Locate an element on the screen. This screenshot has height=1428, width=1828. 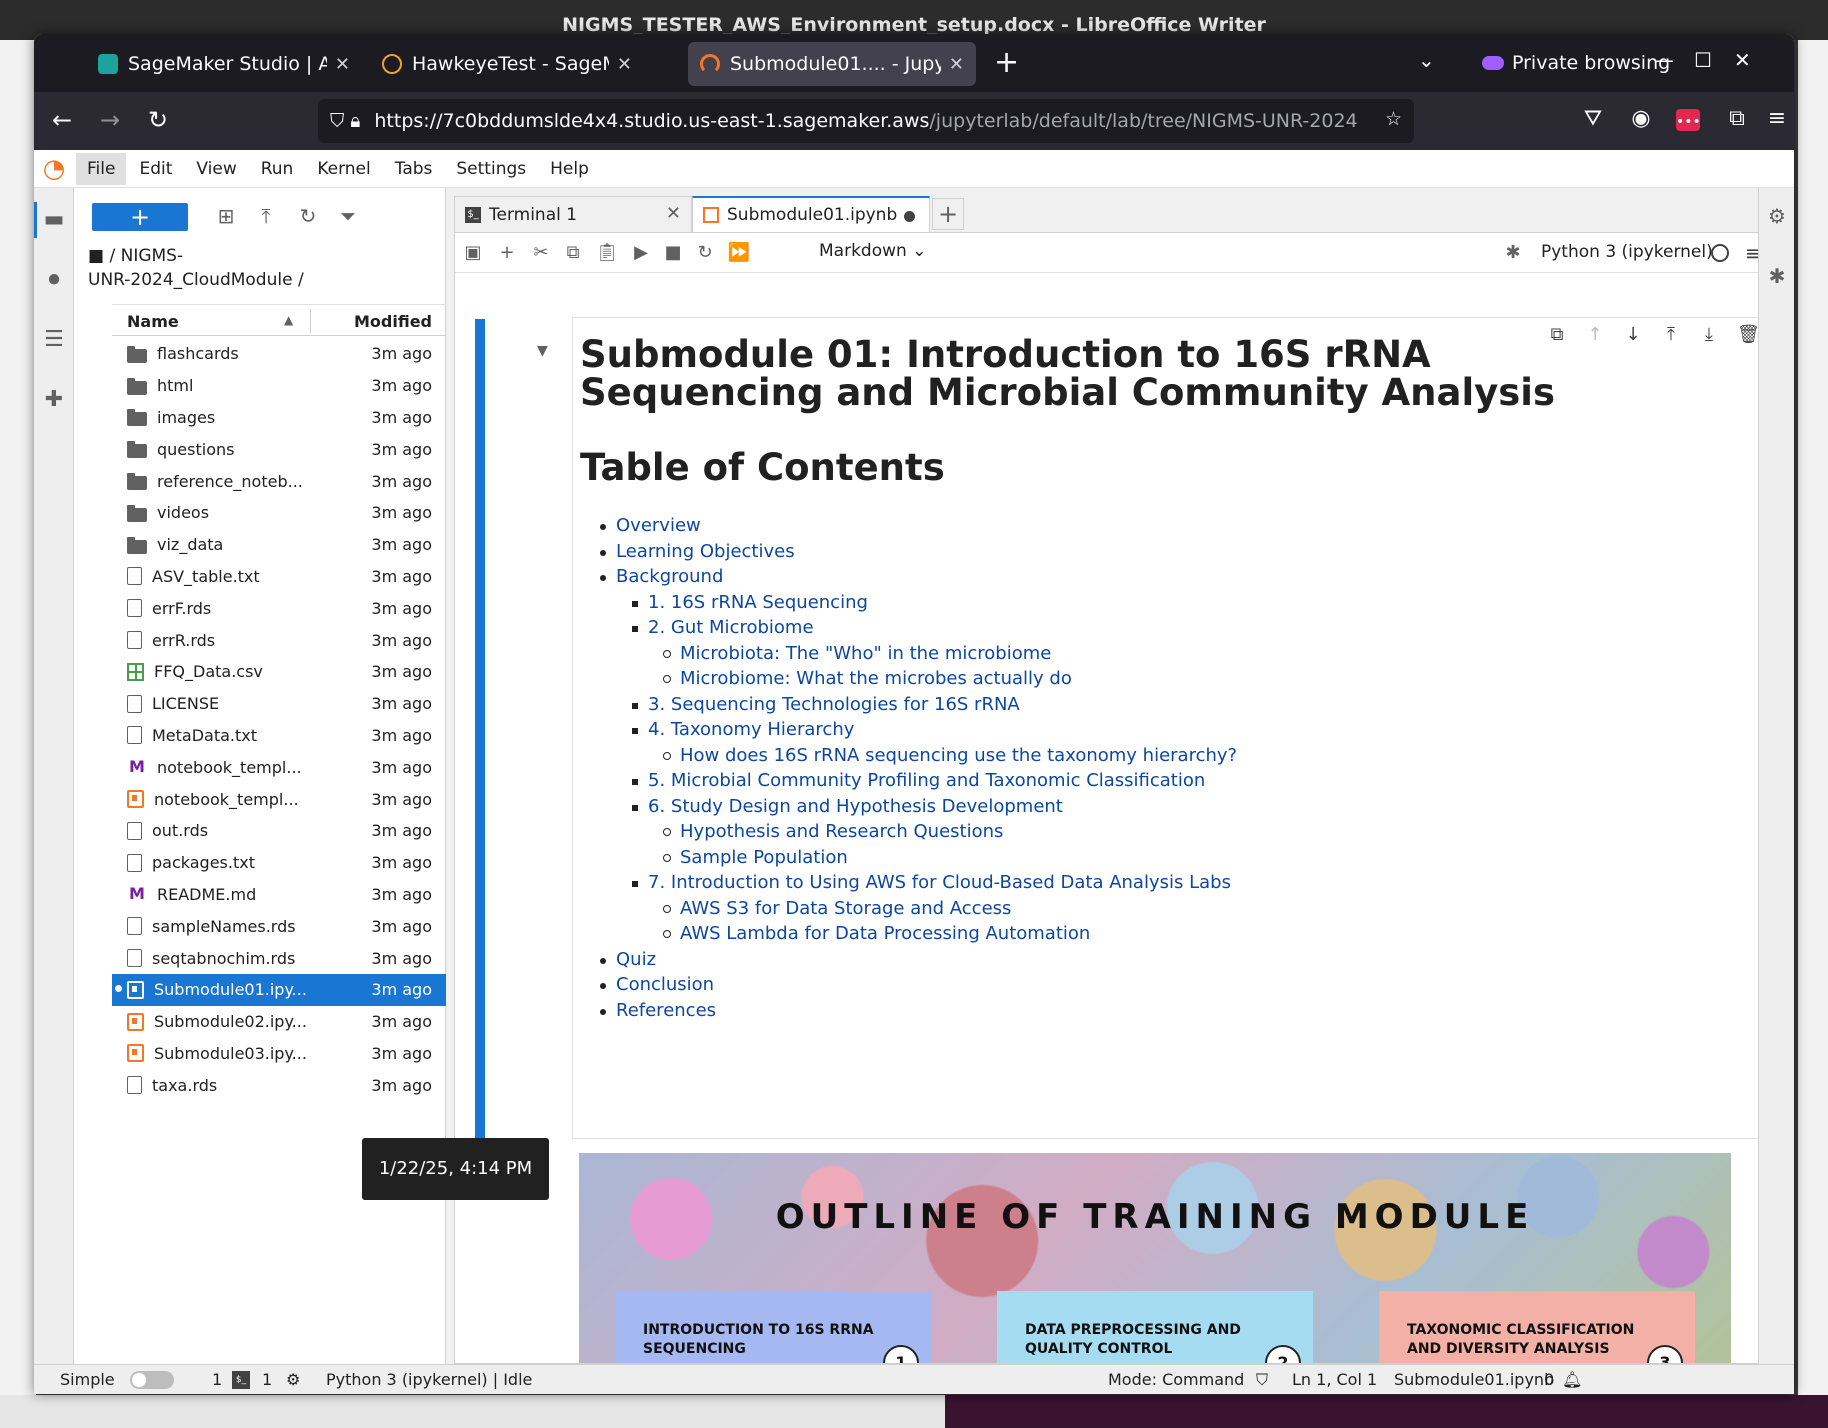
browser-tab-sagemaker-studio: SageMaker Studio | Amaz ✕ is located at coordinates (224, 64).